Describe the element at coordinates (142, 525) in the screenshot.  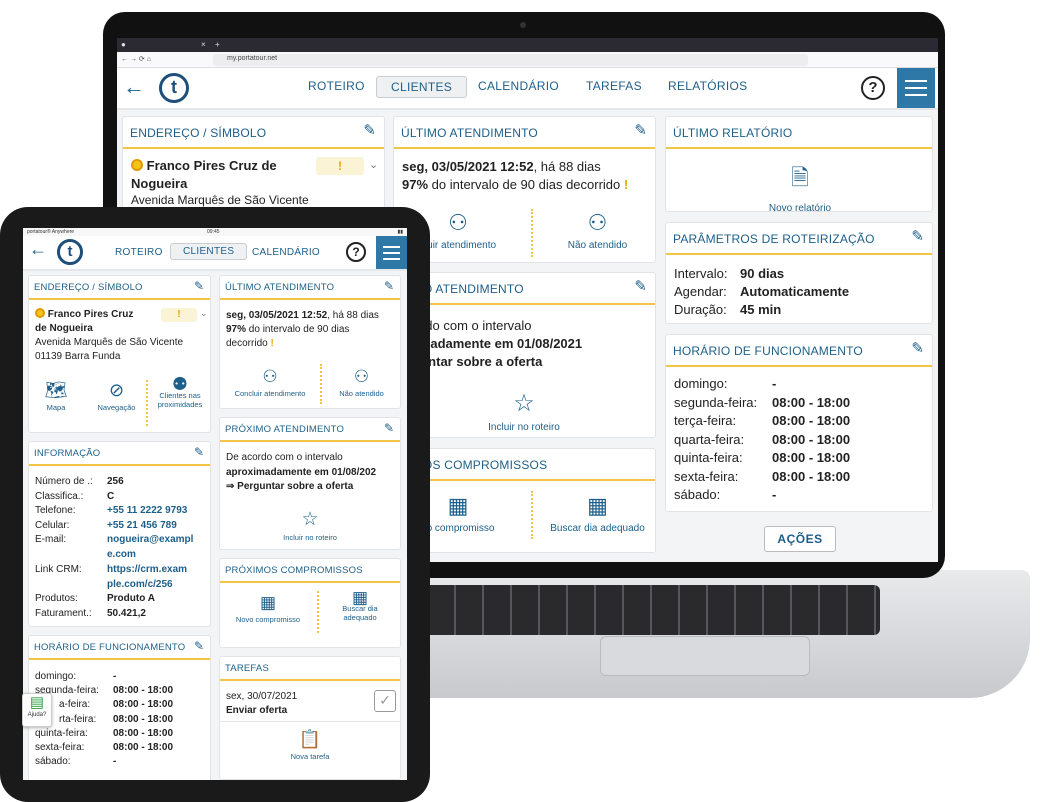
I see `mobile-link: +55 21 456 789` at that location.